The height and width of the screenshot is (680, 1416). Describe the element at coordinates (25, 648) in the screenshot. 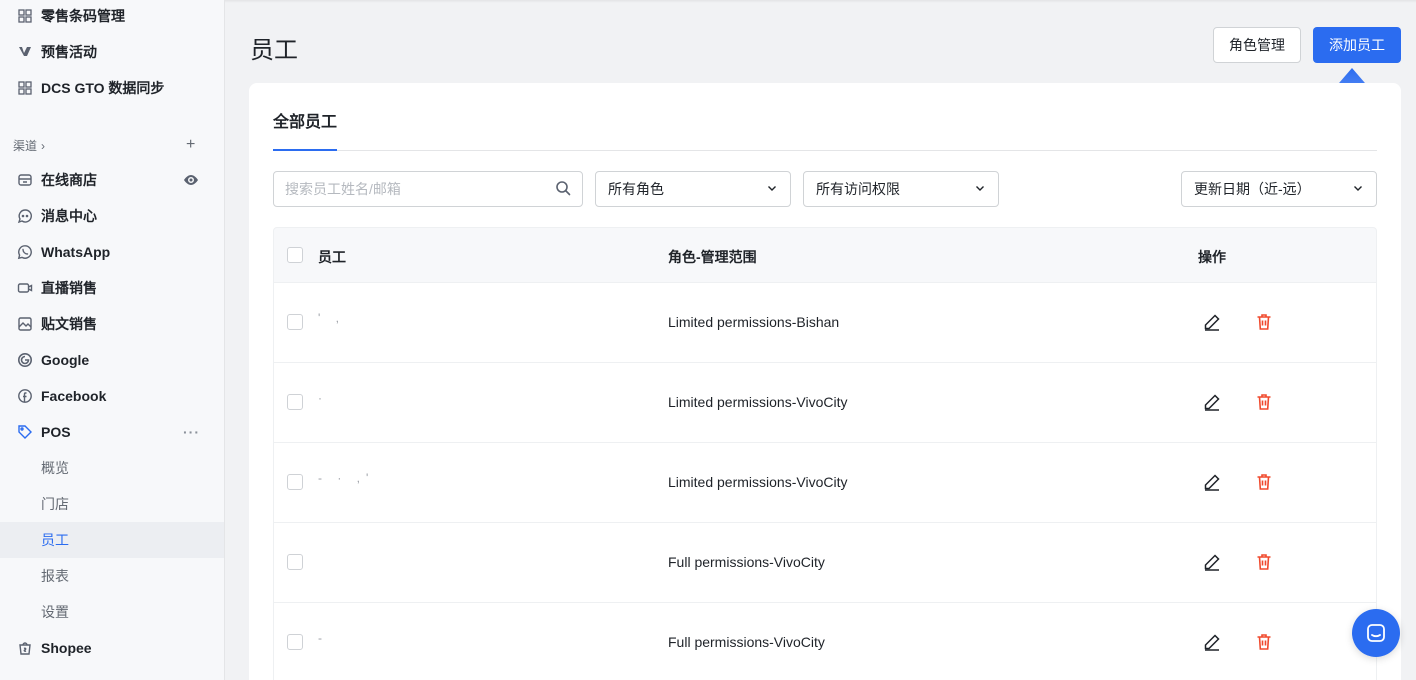

I see `shopee-icon` at that location.